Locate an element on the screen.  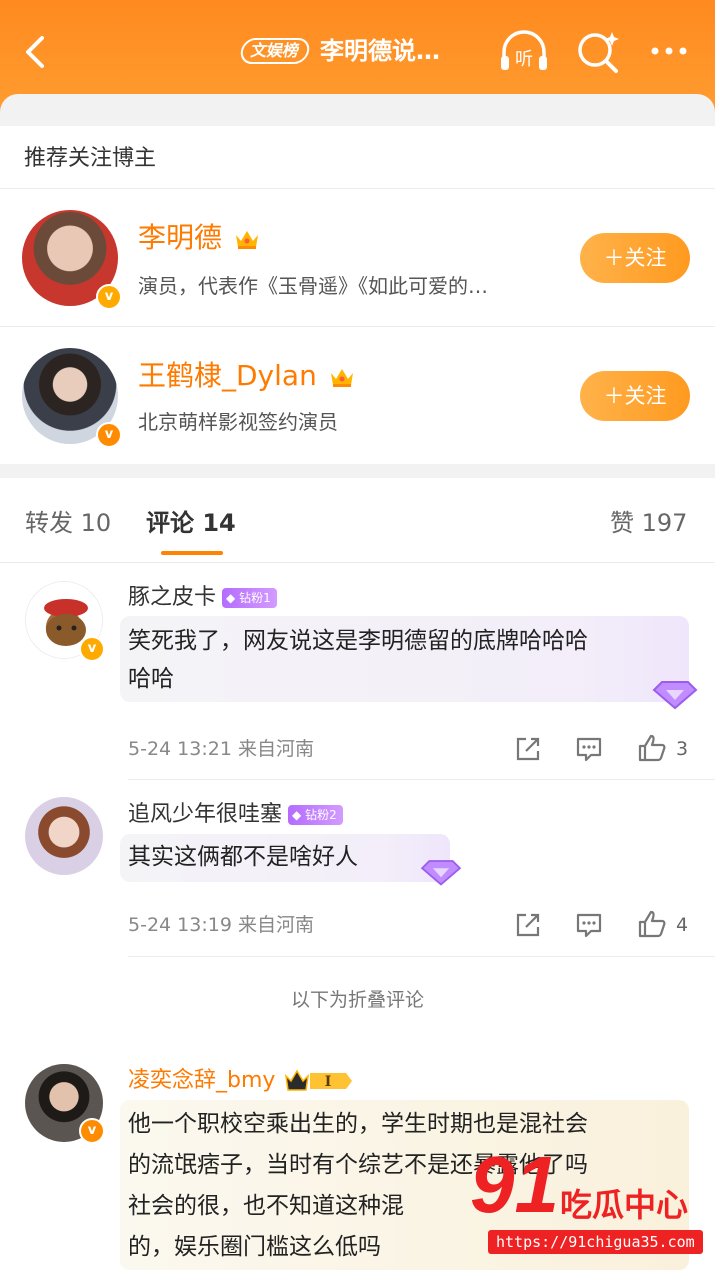
comment-author: 凌奕念辞_bmy I is located at coordinates (241, 1081).